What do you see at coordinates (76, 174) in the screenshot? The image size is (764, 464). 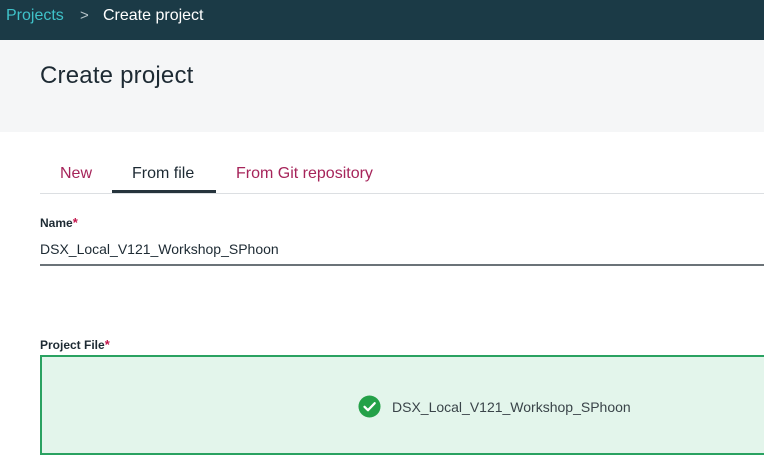 I see `tab-new: New` at bounding box center [76, 174].